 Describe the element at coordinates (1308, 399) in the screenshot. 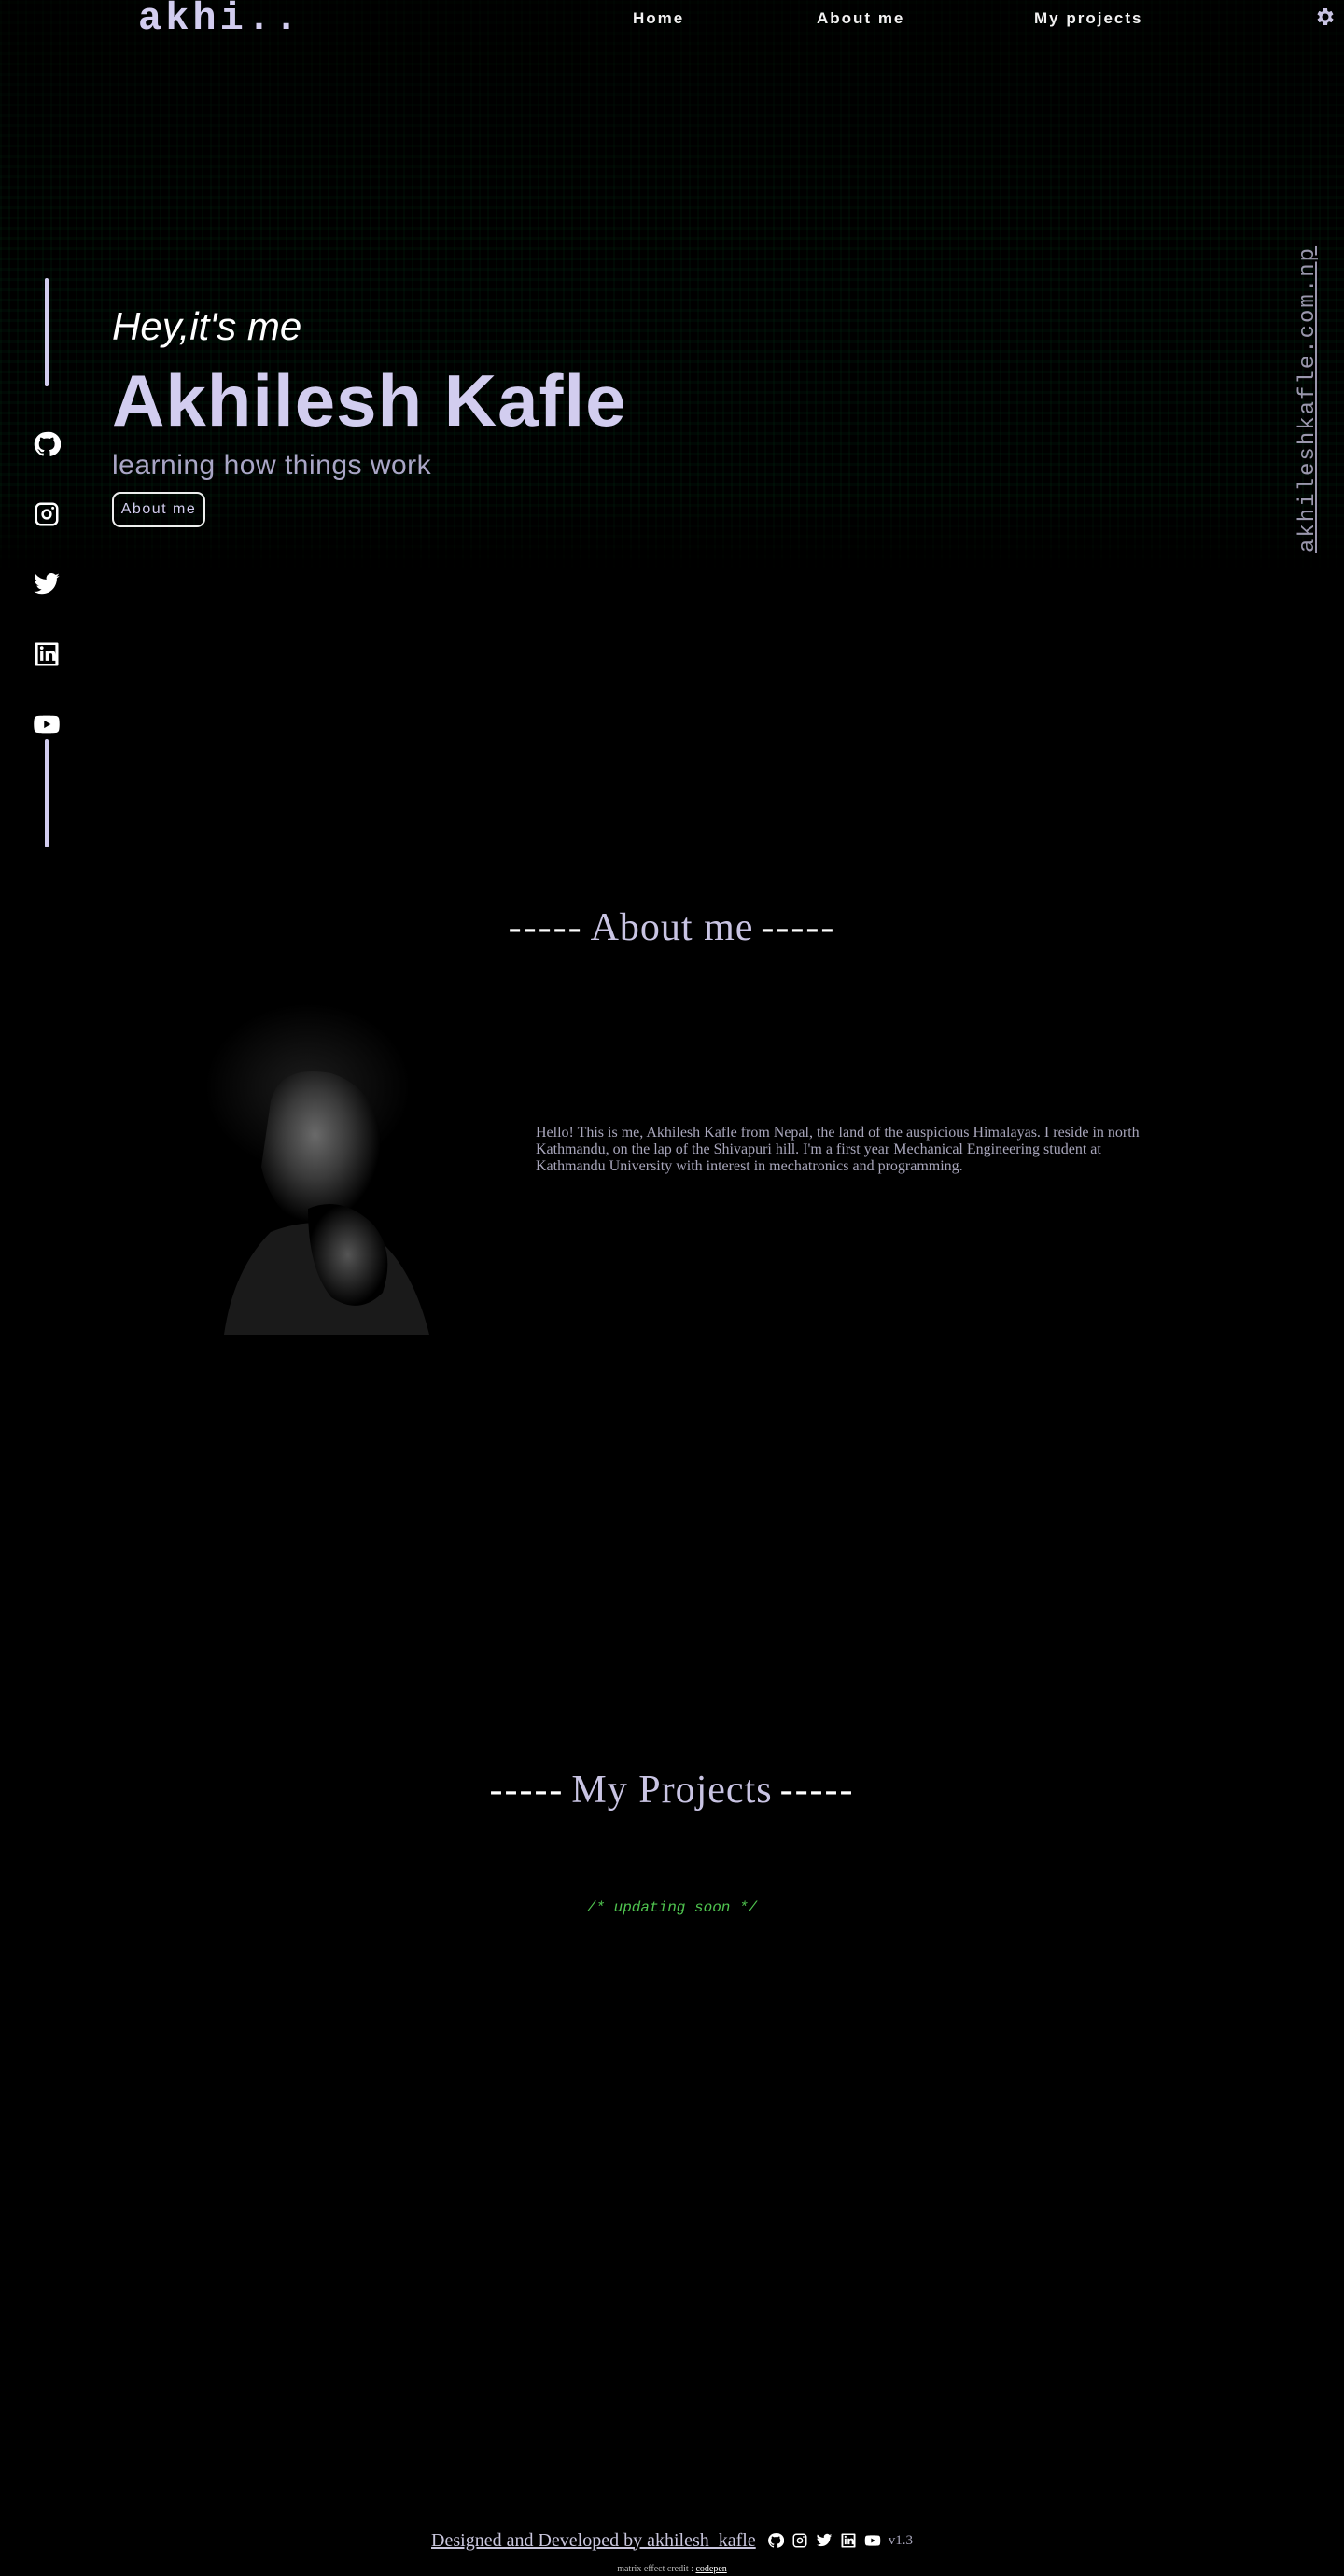

I see `domain-link: akhileshkafle.com.np` at that location.